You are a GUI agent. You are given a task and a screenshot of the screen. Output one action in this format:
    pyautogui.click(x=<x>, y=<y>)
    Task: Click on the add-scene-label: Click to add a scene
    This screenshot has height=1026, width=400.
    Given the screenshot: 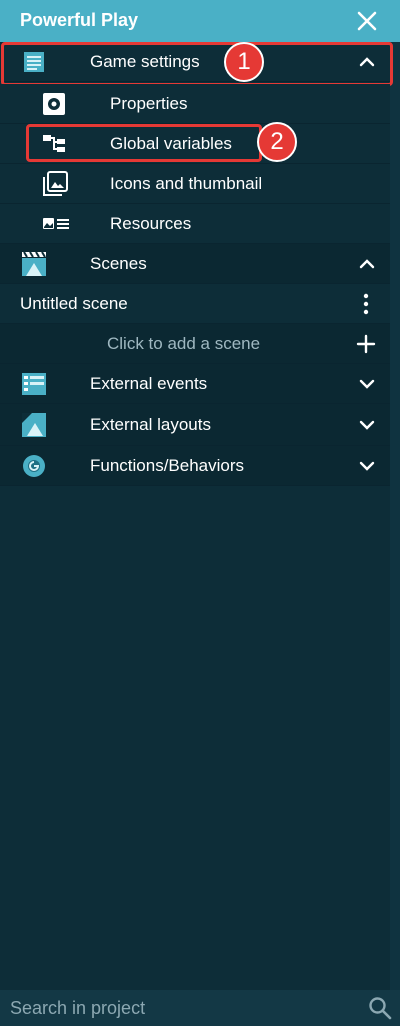 What is the action you would take?
    pyautogui.click(x=184, y=343)
    